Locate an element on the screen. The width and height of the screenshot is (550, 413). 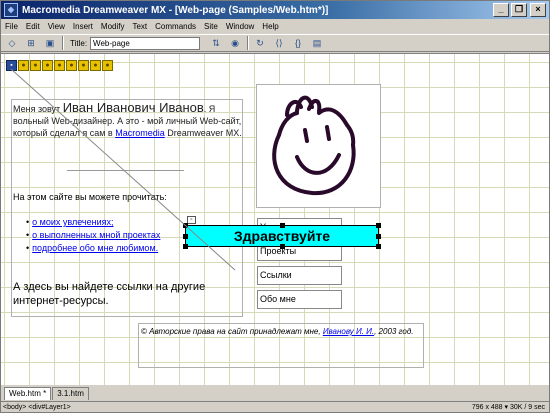
menu-file: File is located at coordinates (11, 26).